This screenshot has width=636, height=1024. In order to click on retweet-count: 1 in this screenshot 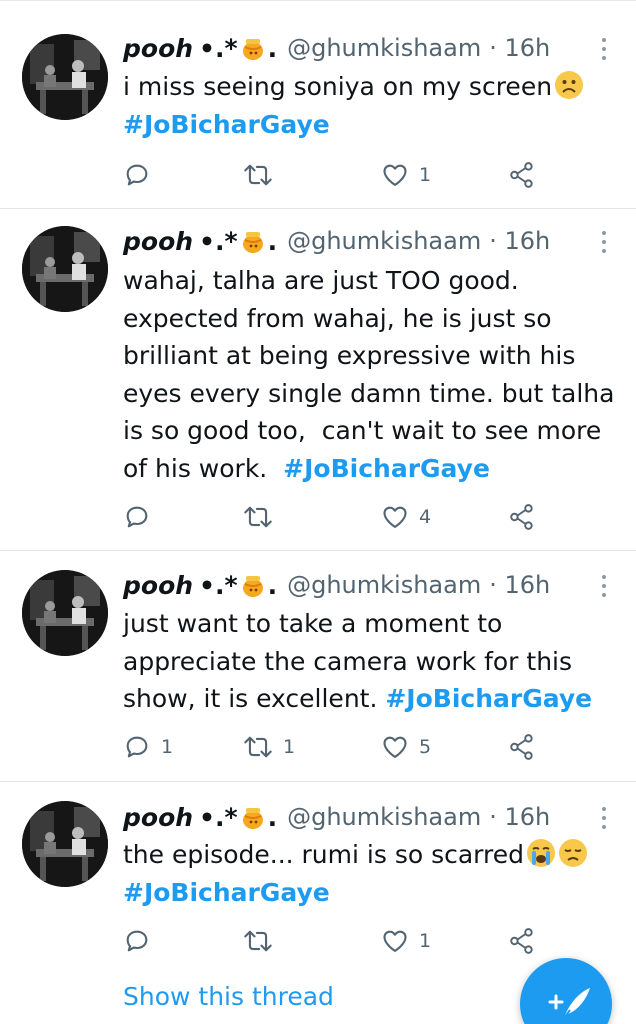, I will do `click(289, 747)`.